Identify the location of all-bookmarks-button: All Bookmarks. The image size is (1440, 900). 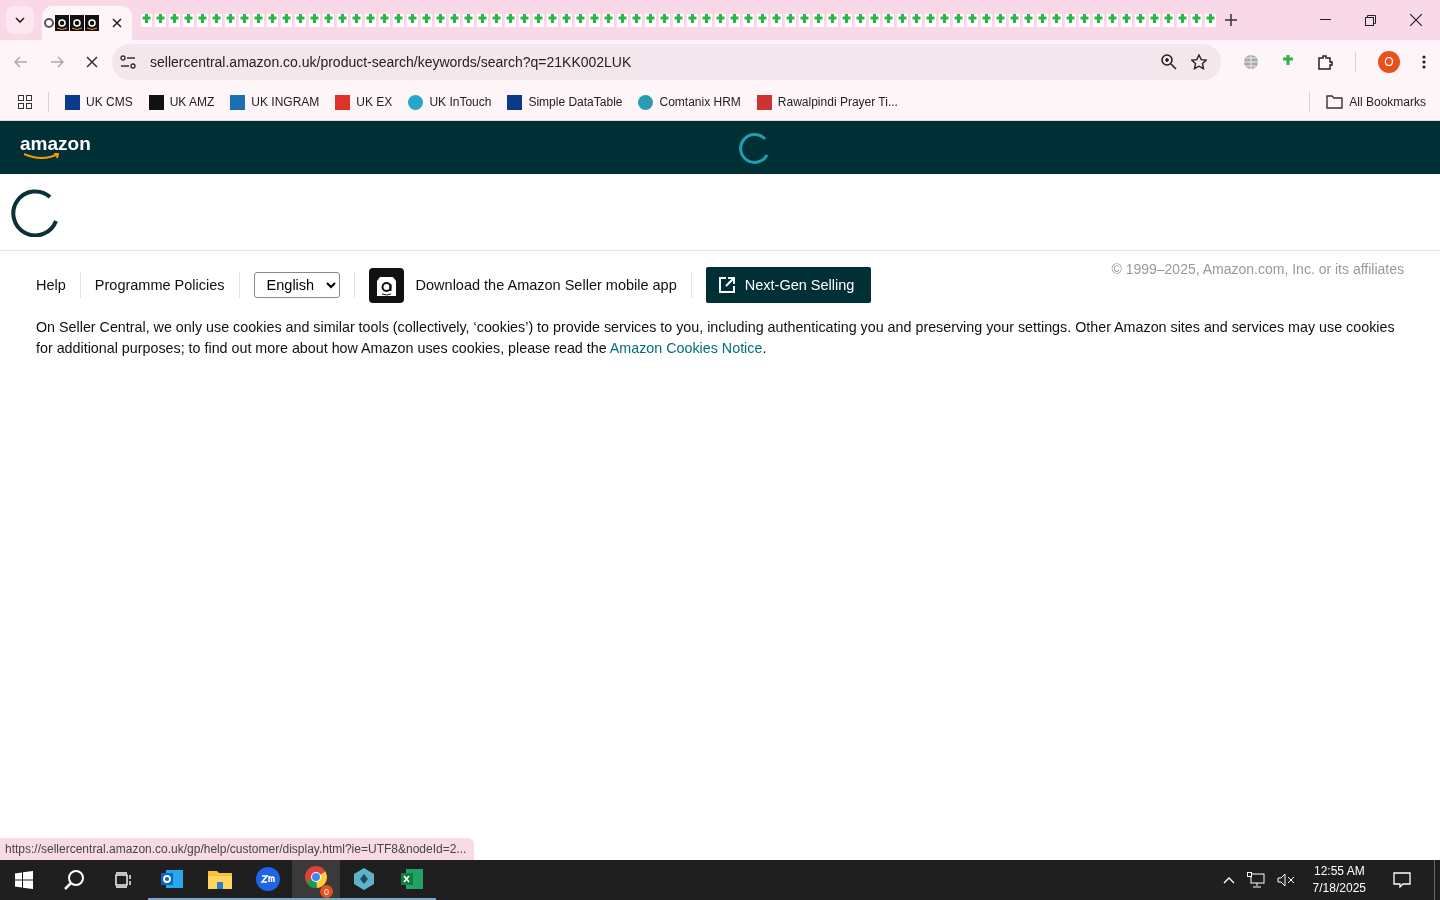
(1376, 102).